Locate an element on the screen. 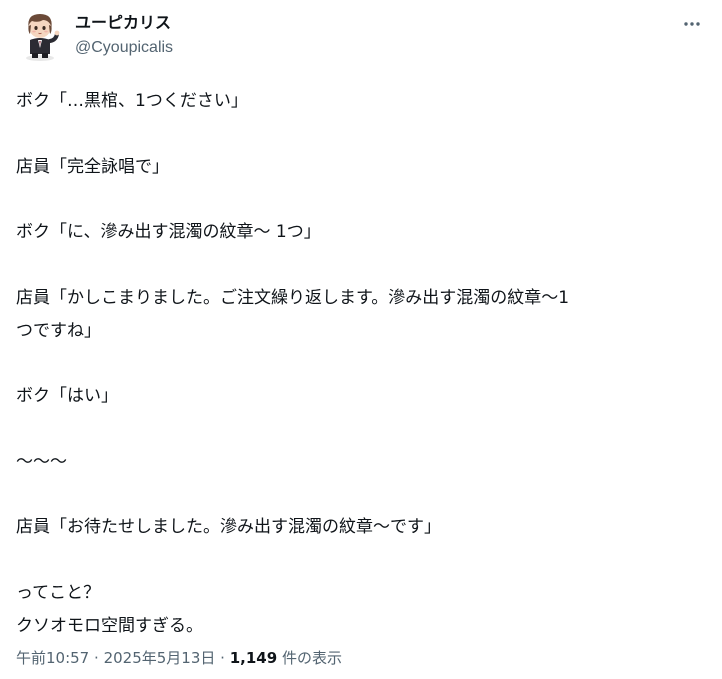  tweet-header: ユーピカリス @Cyoupicalis is located at coordinates (361, 38).